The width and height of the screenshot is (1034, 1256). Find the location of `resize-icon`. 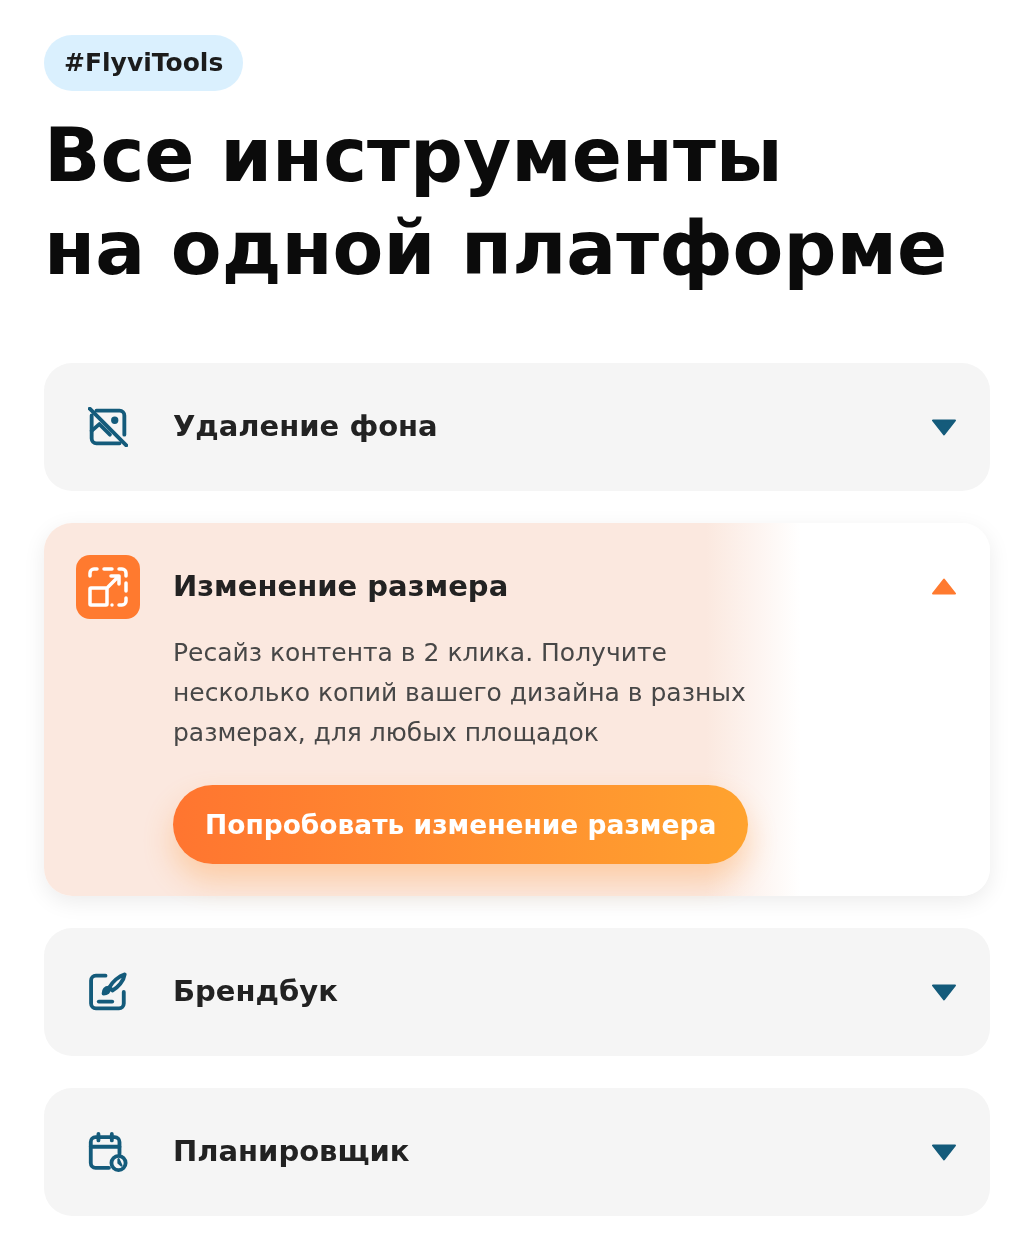

resize-icon is located at coordinates (108, 587).